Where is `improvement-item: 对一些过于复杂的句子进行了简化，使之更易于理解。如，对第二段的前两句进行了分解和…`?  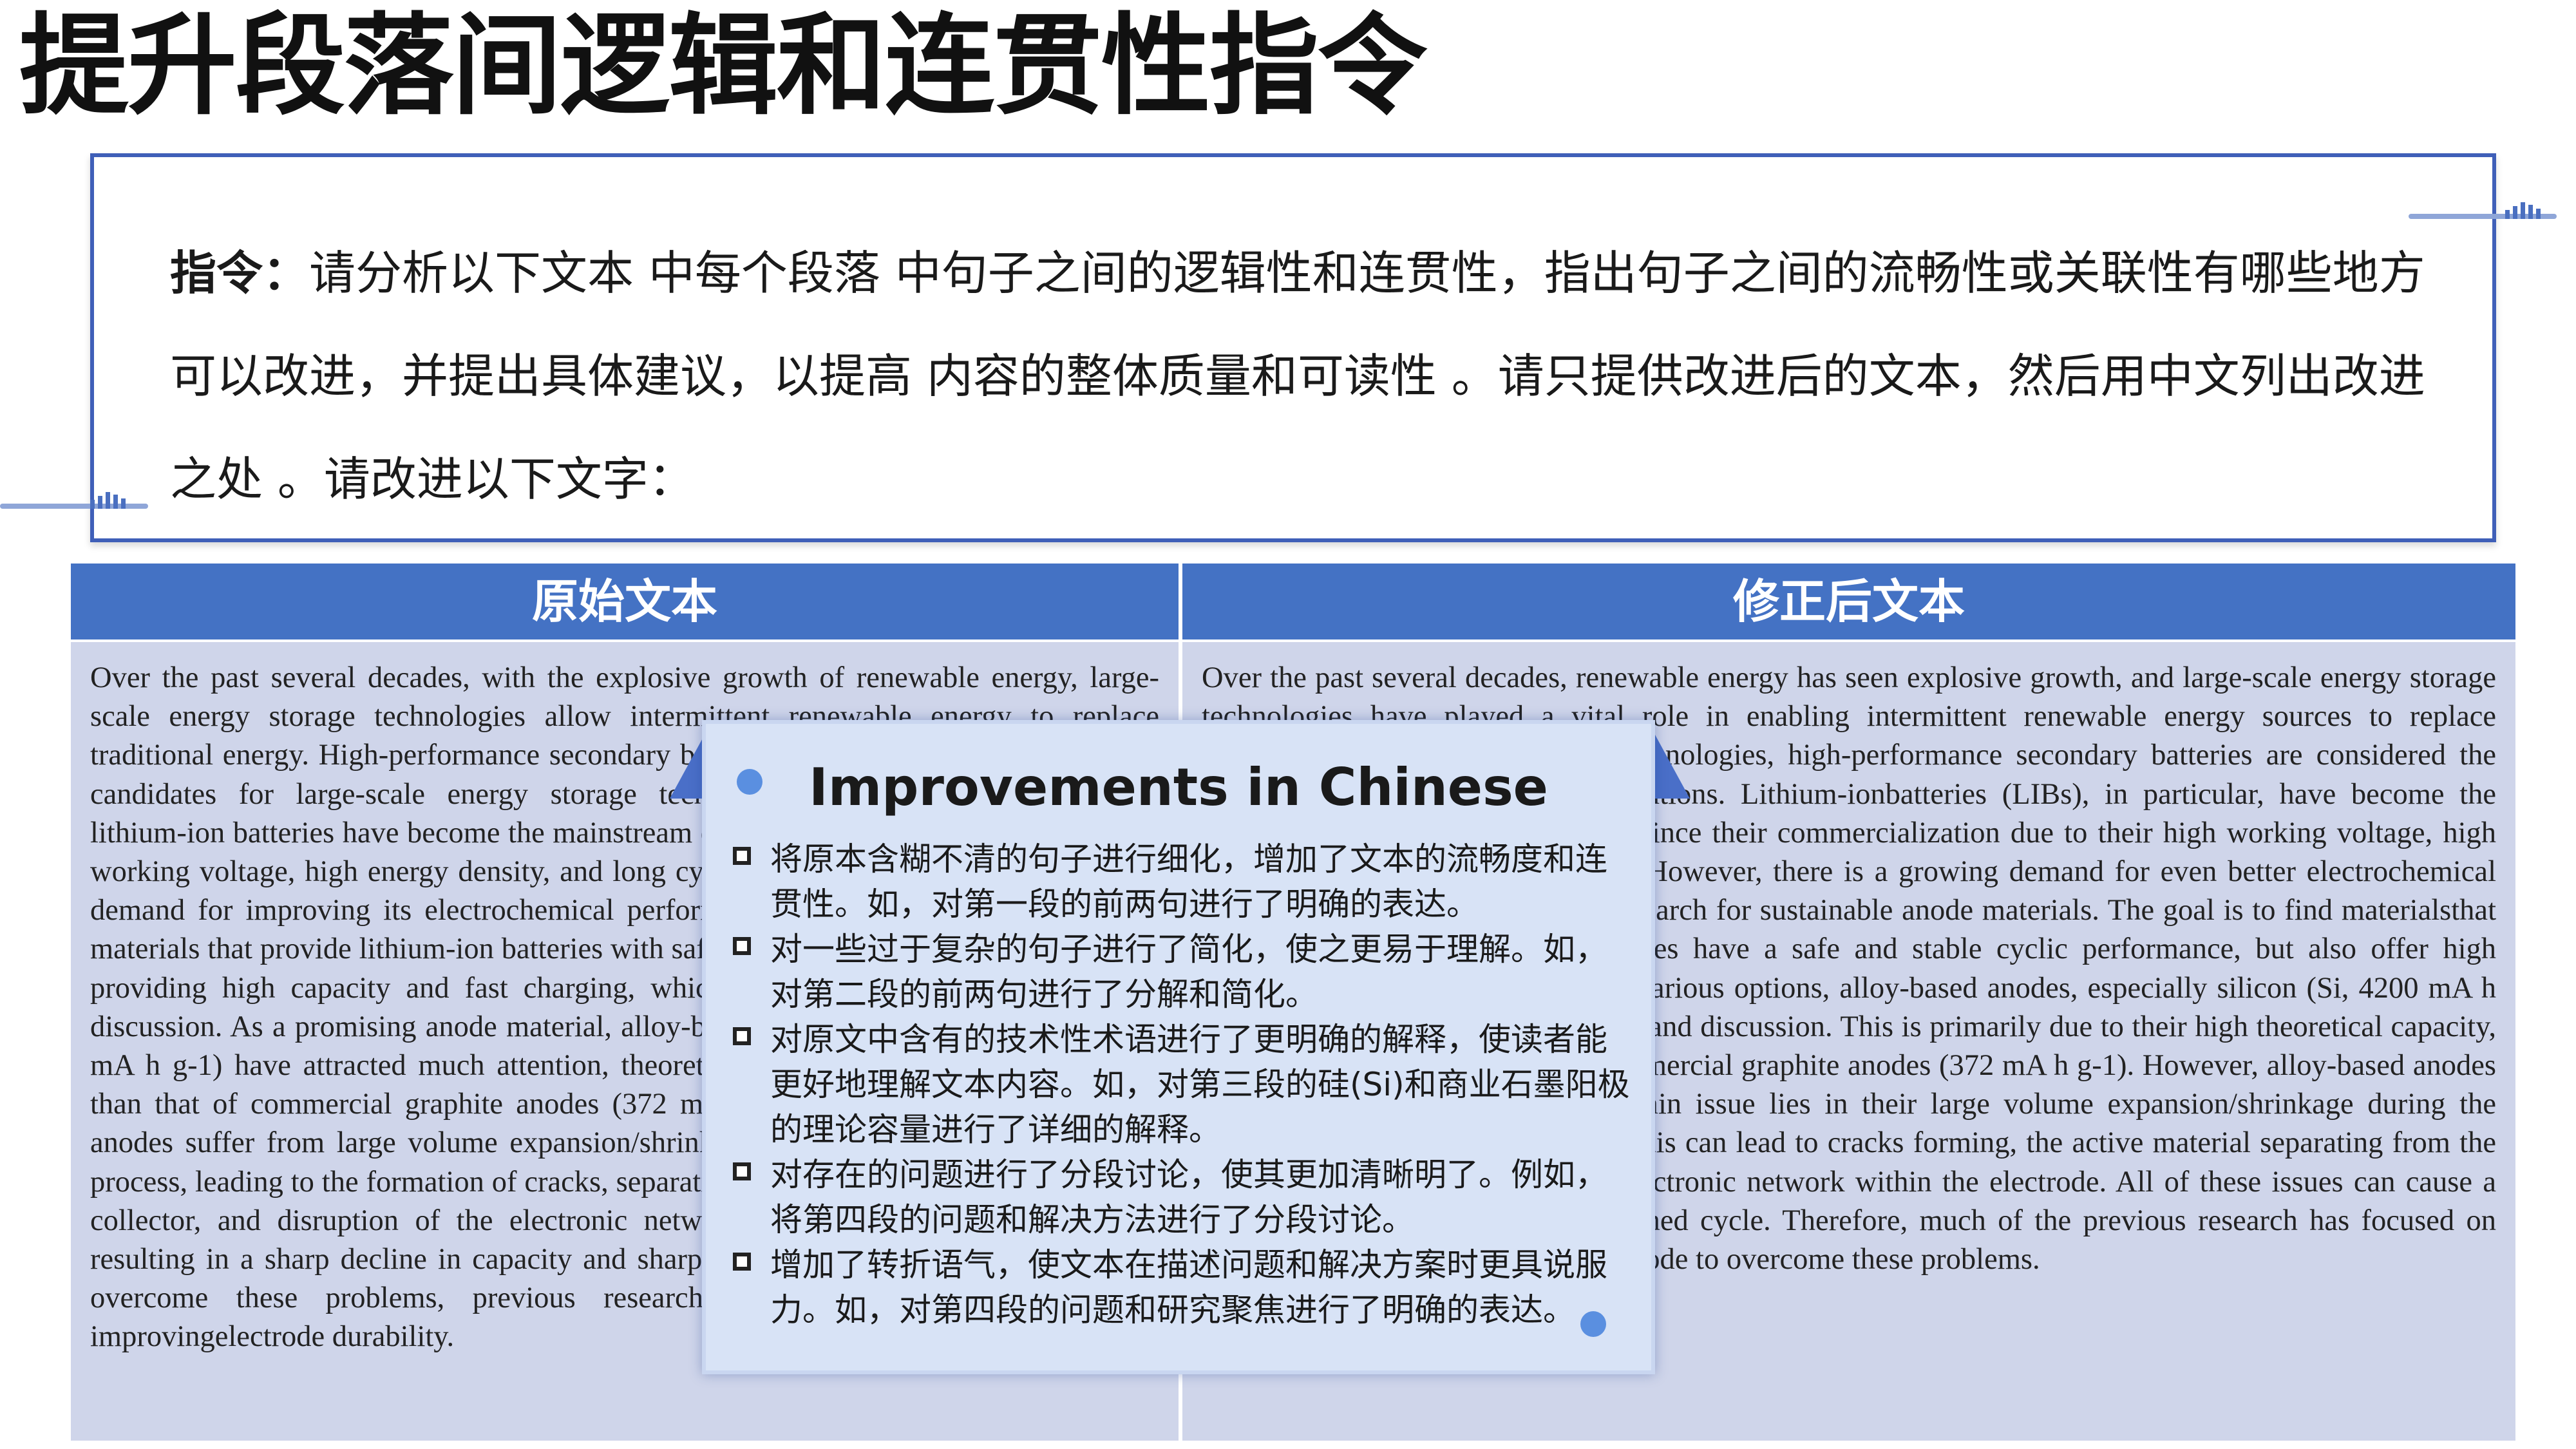 improvement-item: 对一些过于复杂的句子进行了简化，使之更易于理解。如，对第二段的前两句进行了分解和… is located at coordinates (1182, 972).